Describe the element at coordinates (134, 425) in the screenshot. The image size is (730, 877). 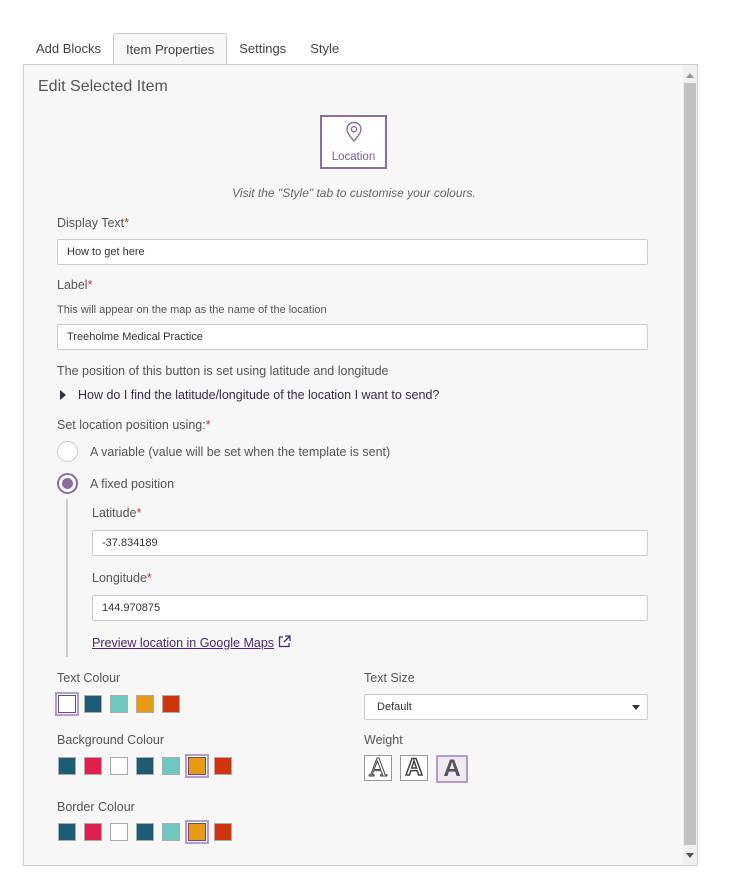
I see `set-position-label: Set location position using:*` at that location.